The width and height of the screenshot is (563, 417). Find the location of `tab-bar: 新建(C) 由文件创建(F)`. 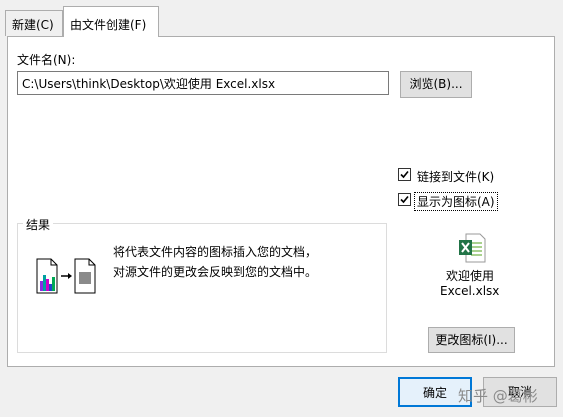

tab-bar: 新建(C) 由文件创建(F) is located at coordinates (281, 18).